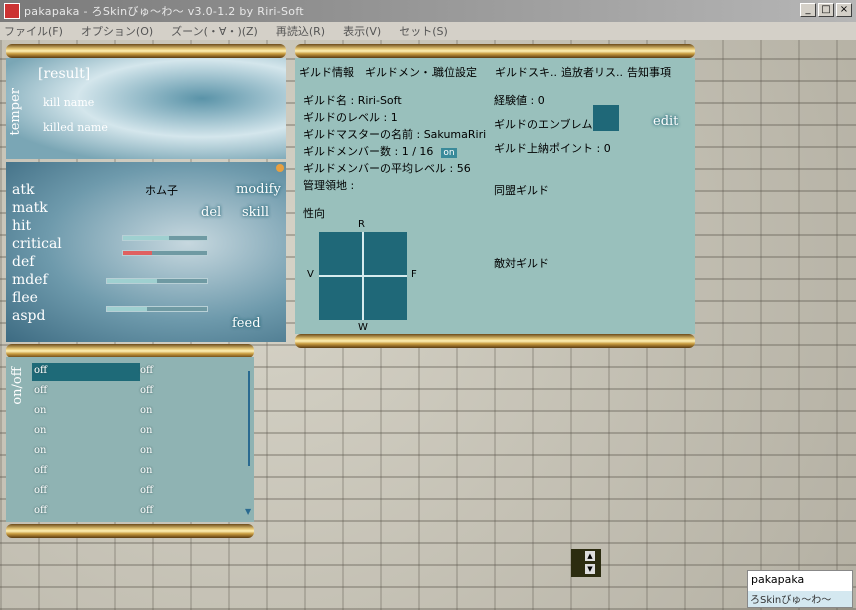 Image resolution: width=856 pixels, height=610 pixels. Describe the element at coordinates (30, 208) in the screenshot. I see `stat-matk: matk` at that location.